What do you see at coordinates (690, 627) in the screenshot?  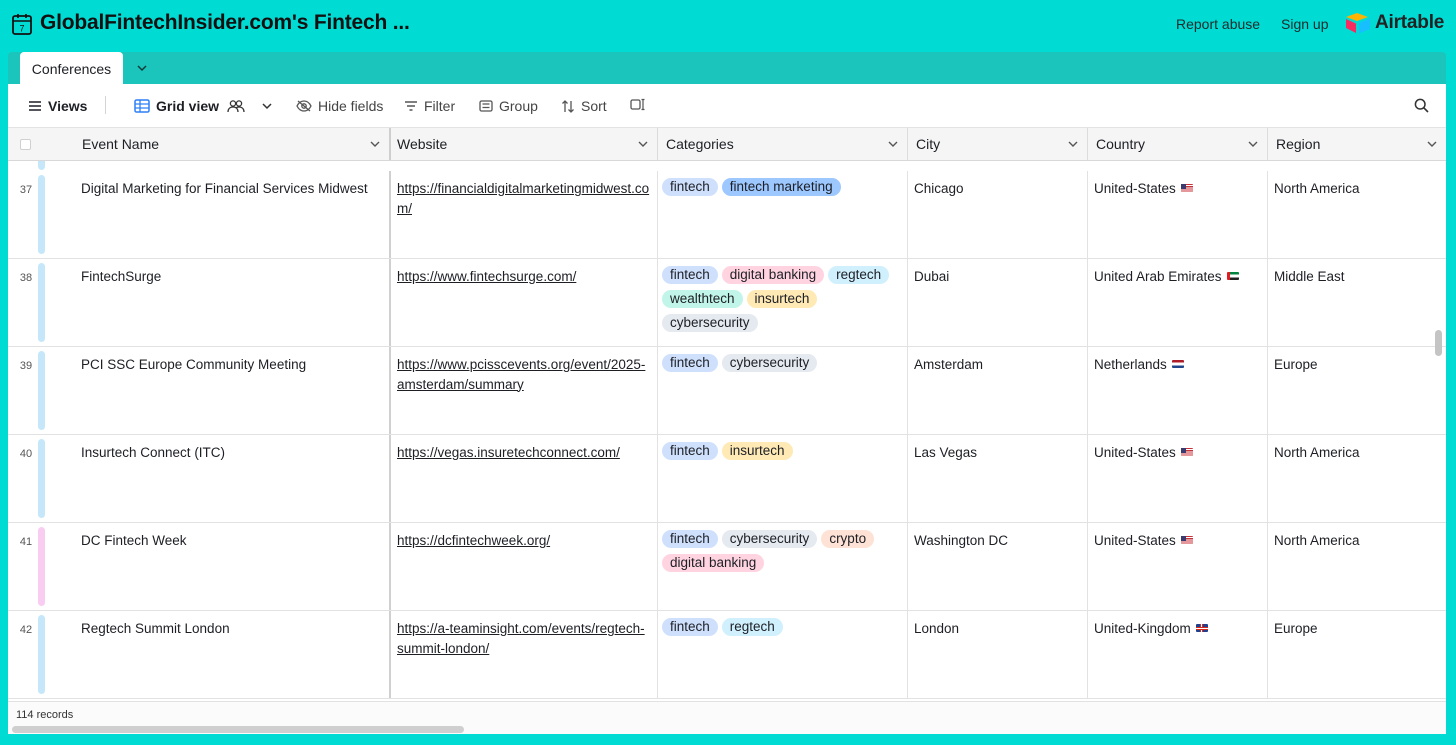 I see `category-tag: fintech` at bounding box center [690, 627].